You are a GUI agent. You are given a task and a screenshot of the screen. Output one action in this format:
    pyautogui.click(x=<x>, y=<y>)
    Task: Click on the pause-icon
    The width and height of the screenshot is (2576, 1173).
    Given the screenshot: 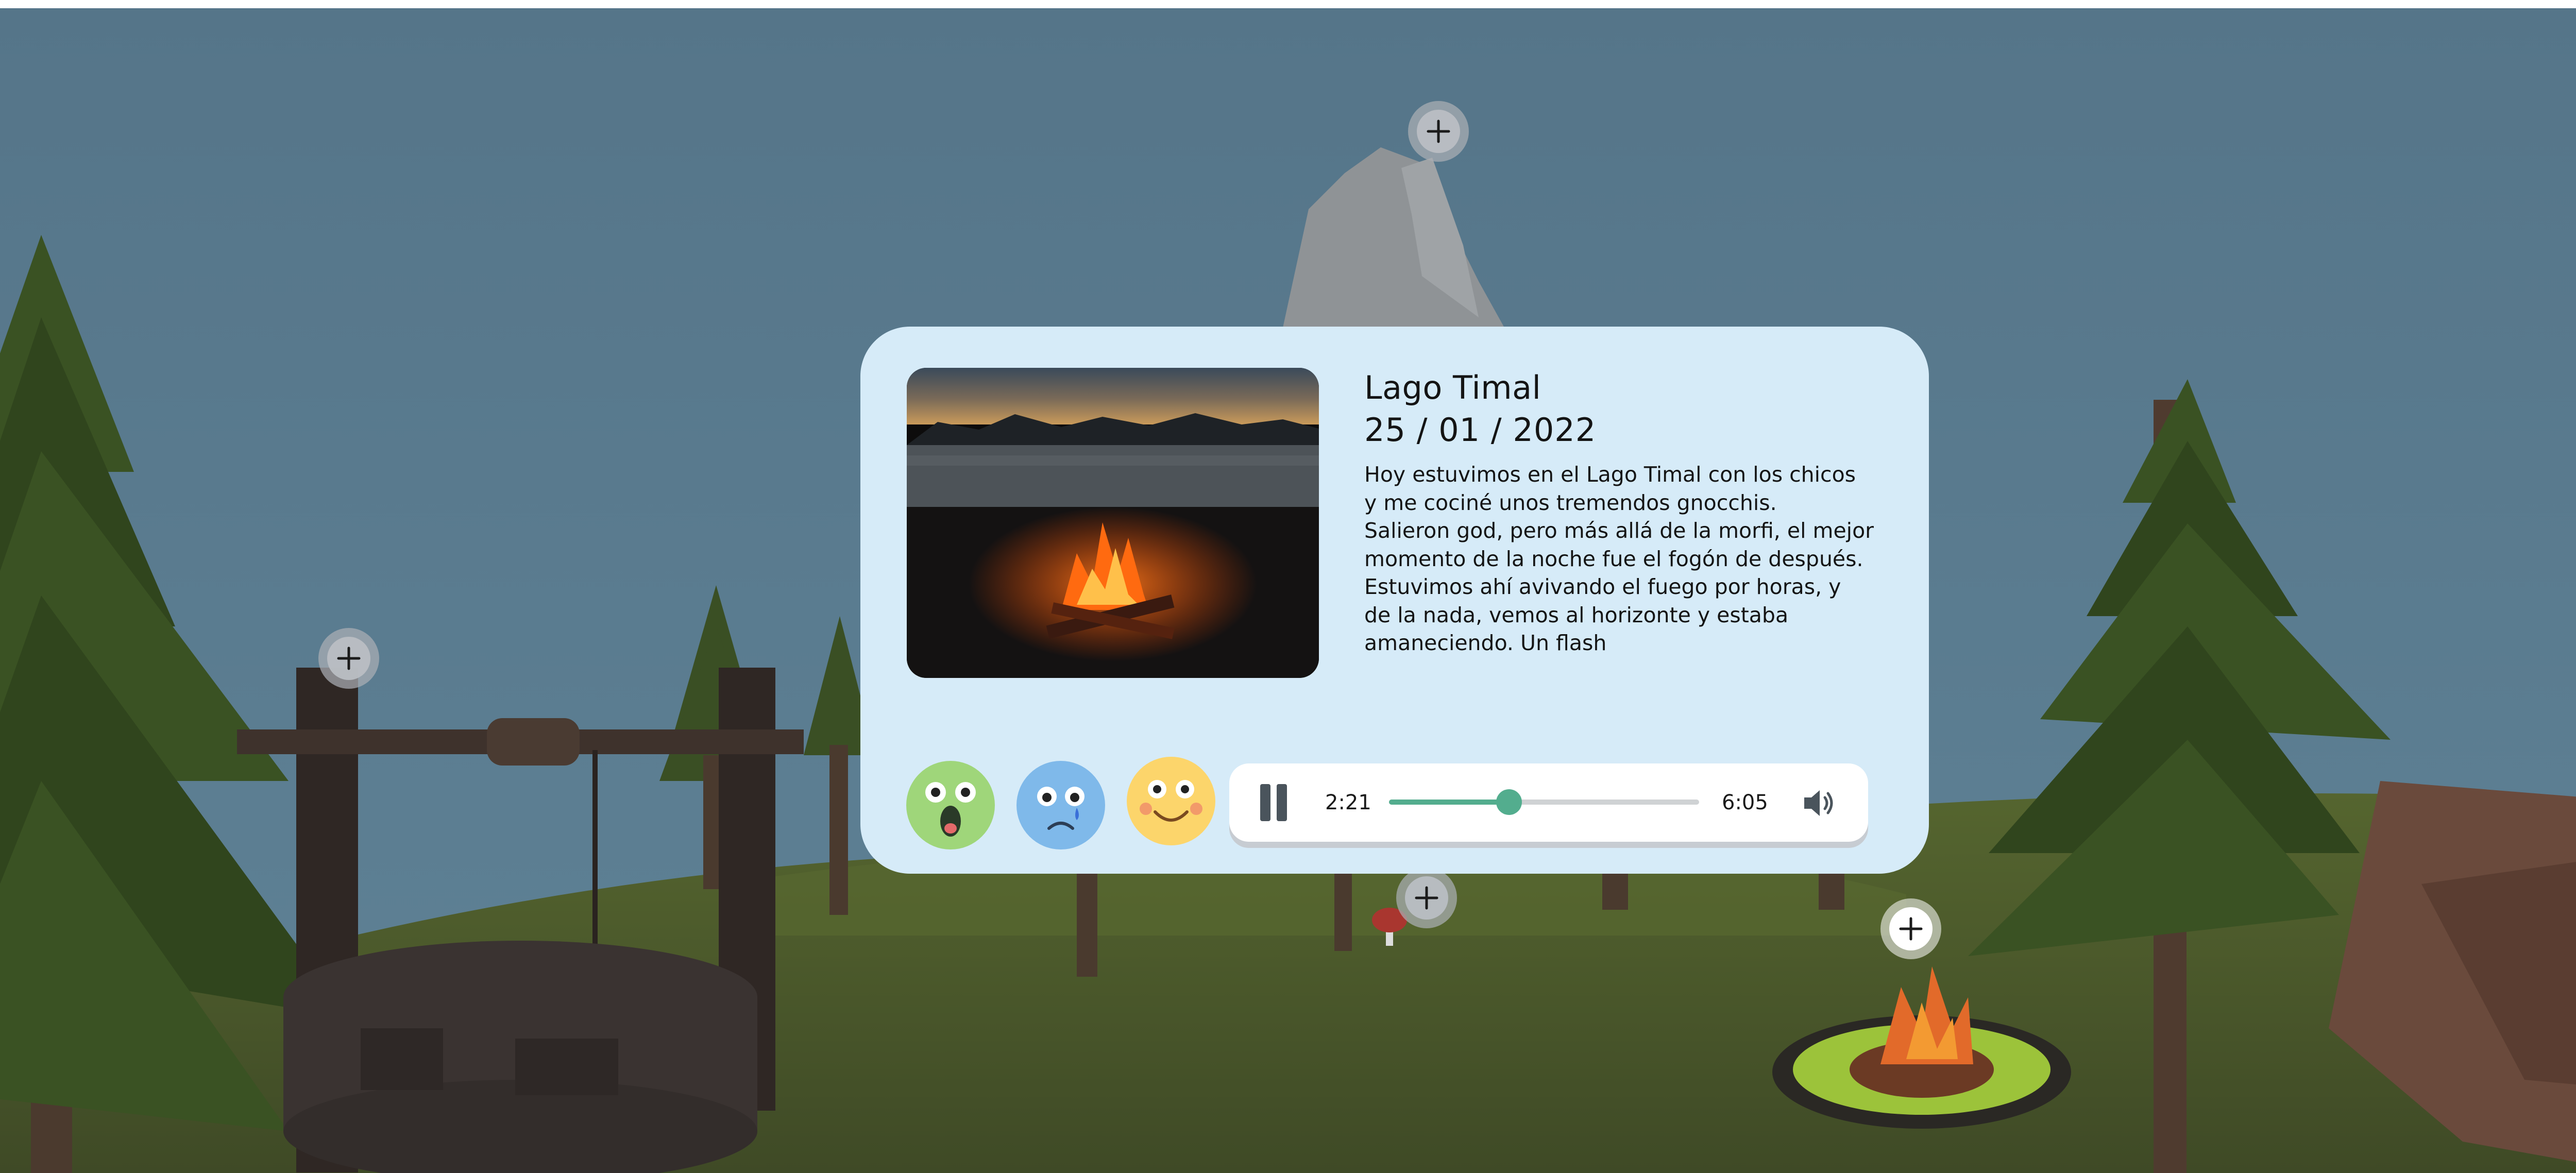 What is the action you would take?
    pyautogui.click(x=1265, y=802)
    